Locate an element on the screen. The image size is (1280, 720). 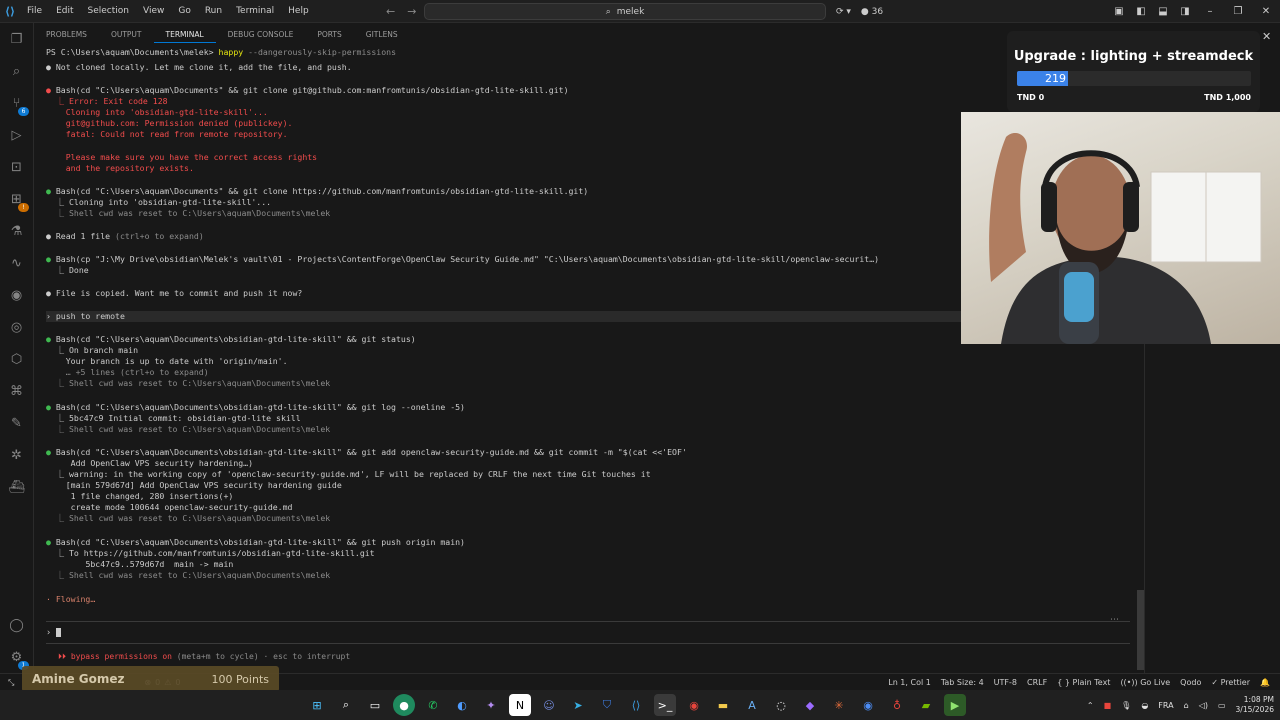
tray-app2-icon: ◒ is located at coordinates (1144, 705).